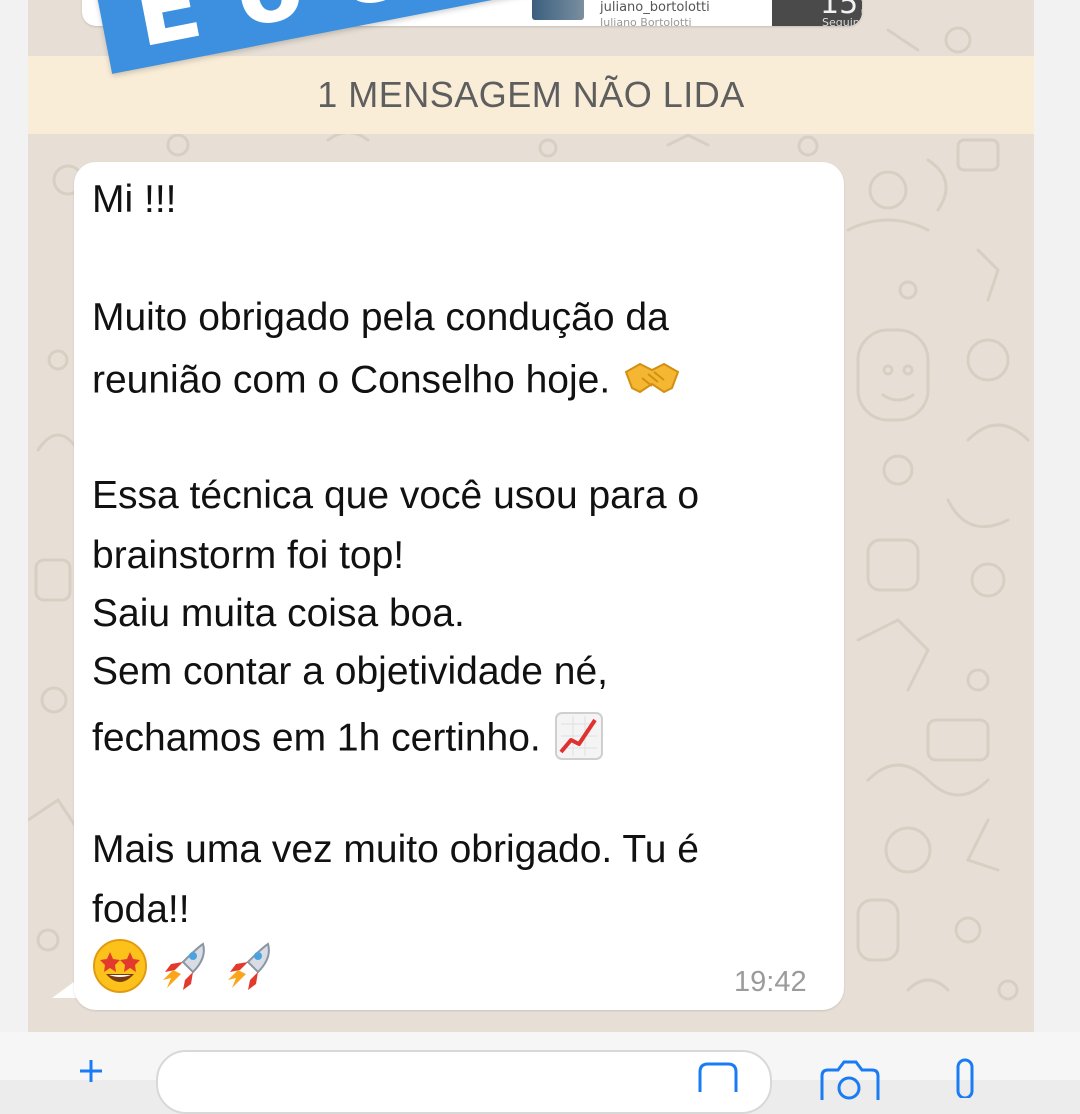 This screenshot has width=1080, height=1114. Describe the element at coordinates (350, 671) in the screenshot. I see `message-line: Sem contar a objetividade né,` at that location.